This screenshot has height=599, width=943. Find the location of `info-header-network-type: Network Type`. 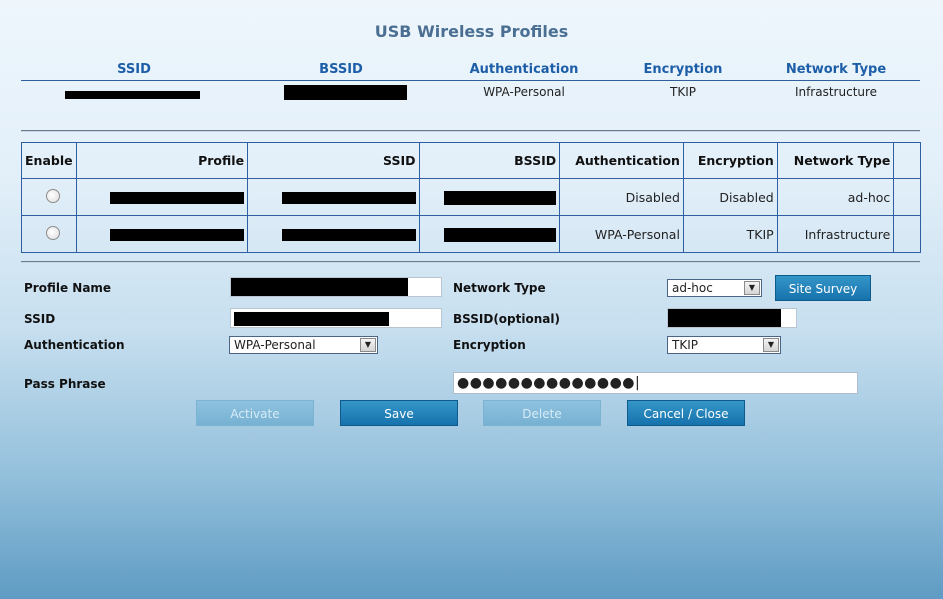

info-header-network-type: Network Type is located at coordinates (836, 69).